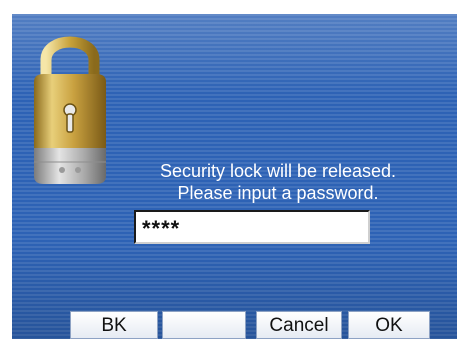 This screenshot has width=467, height=339. I want to click on message-line-1: Security lock will be released., so click(278, 171).